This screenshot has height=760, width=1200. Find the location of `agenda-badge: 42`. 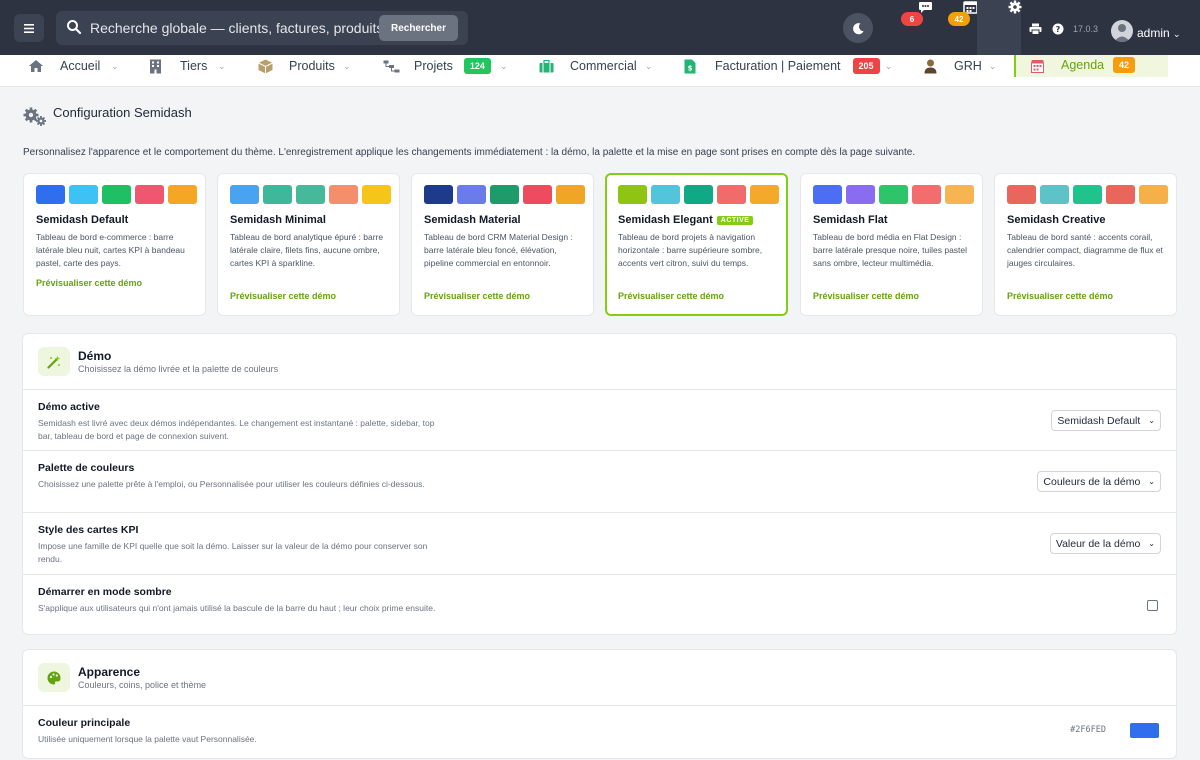

agenda-badge: 42 is located at coordinates (959, 19).